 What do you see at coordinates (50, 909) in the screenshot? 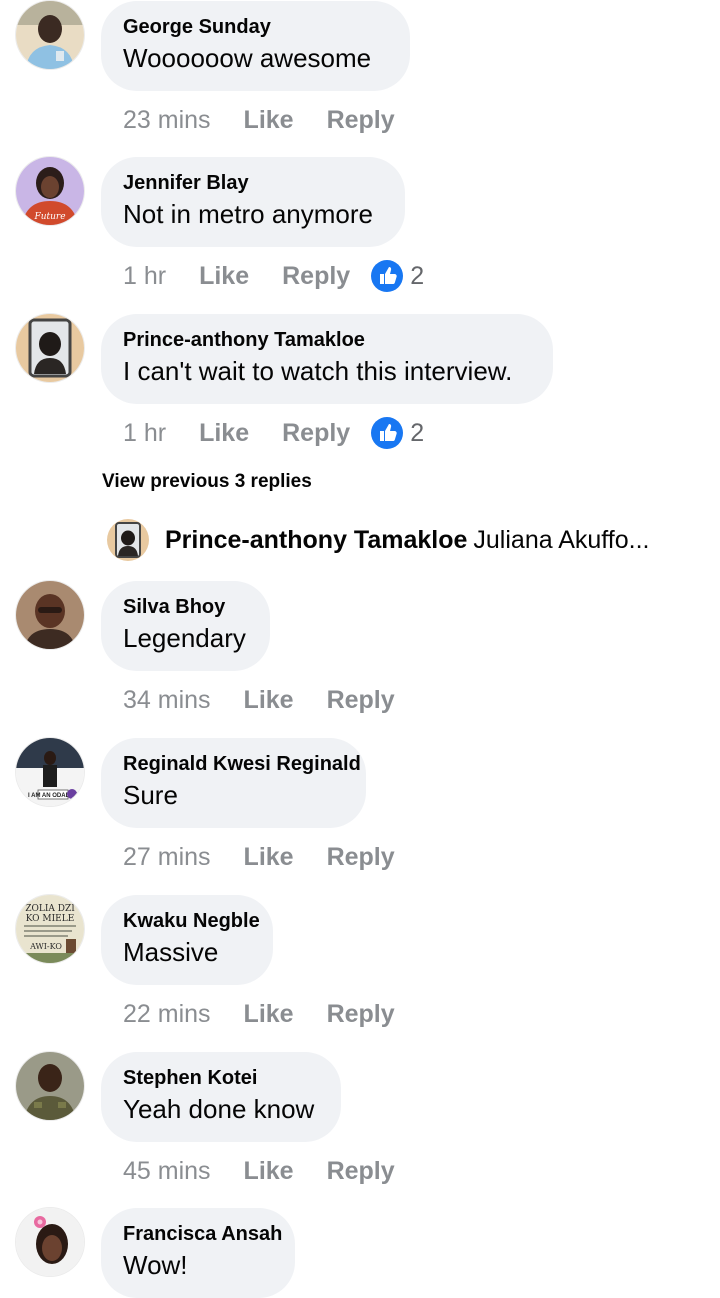
I see `avatar-text: ZOLIA DZI` at bounding box center [50, 909].